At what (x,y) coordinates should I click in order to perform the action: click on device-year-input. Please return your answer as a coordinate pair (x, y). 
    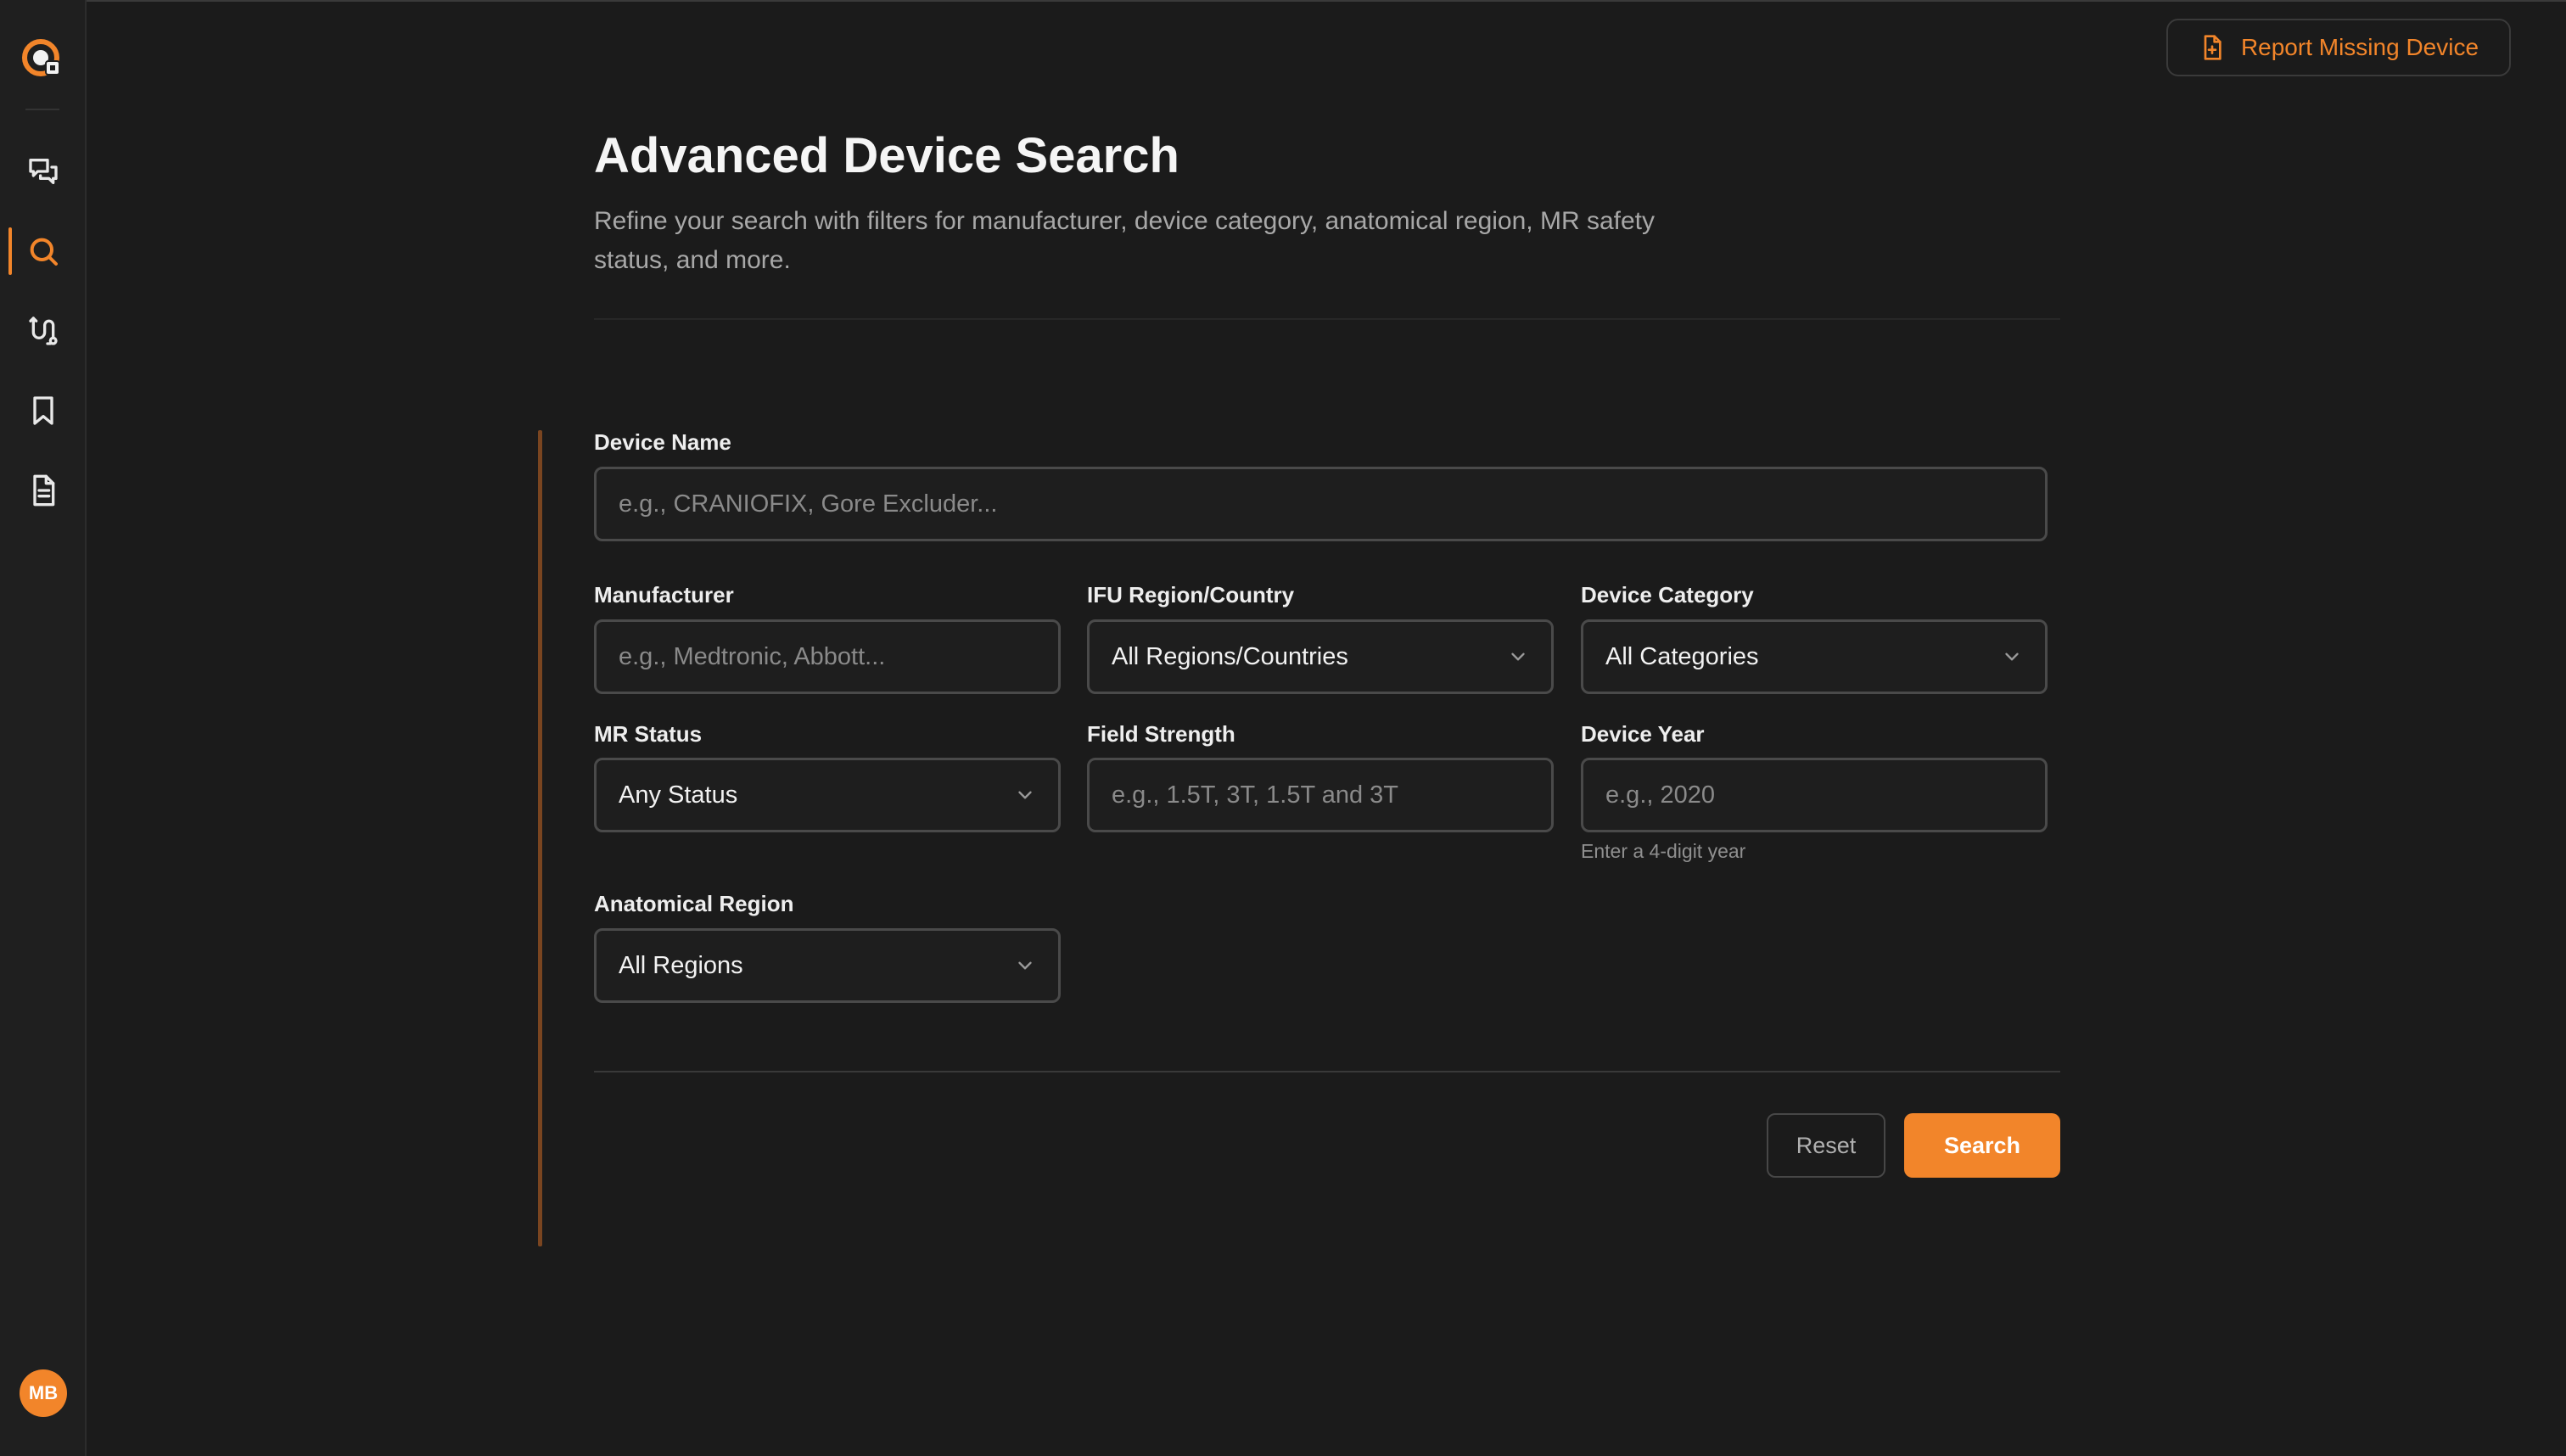
    Looking at the image, I should click on (1814, 795).